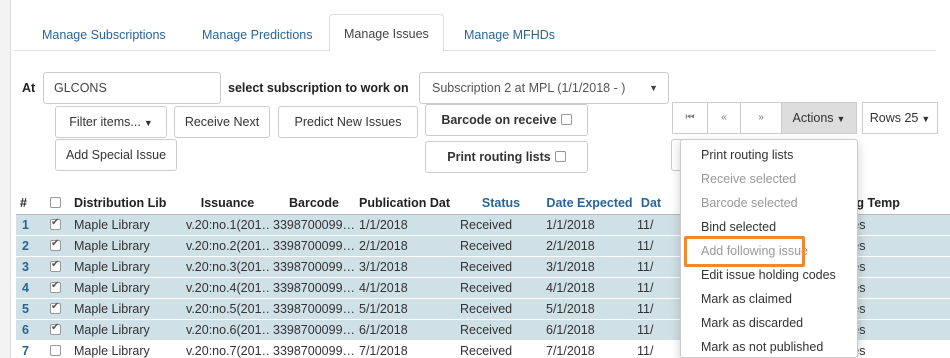 Image resolution: width=950 pixels, height=358 pixels. I want to click on subscription-select: Subscription 2 at MPL (1/1/2018 - ) ▼, so click(544, 88).